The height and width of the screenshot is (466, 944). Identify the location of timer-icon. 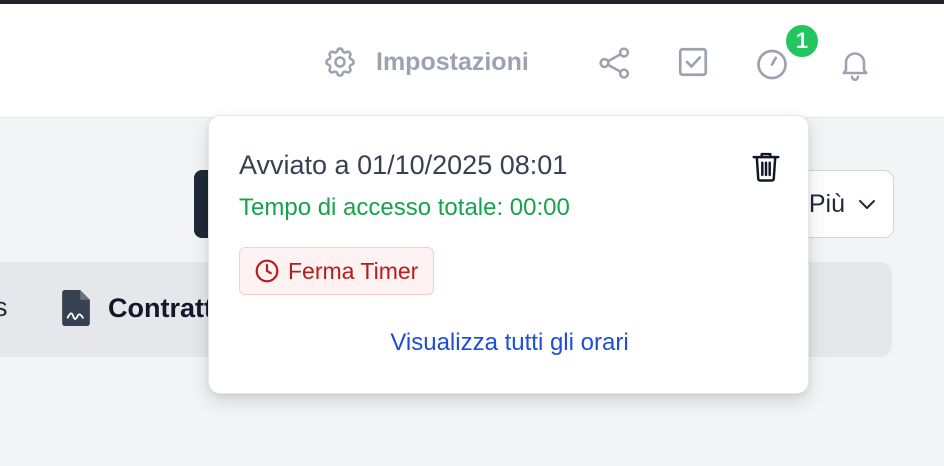
(772, 64).